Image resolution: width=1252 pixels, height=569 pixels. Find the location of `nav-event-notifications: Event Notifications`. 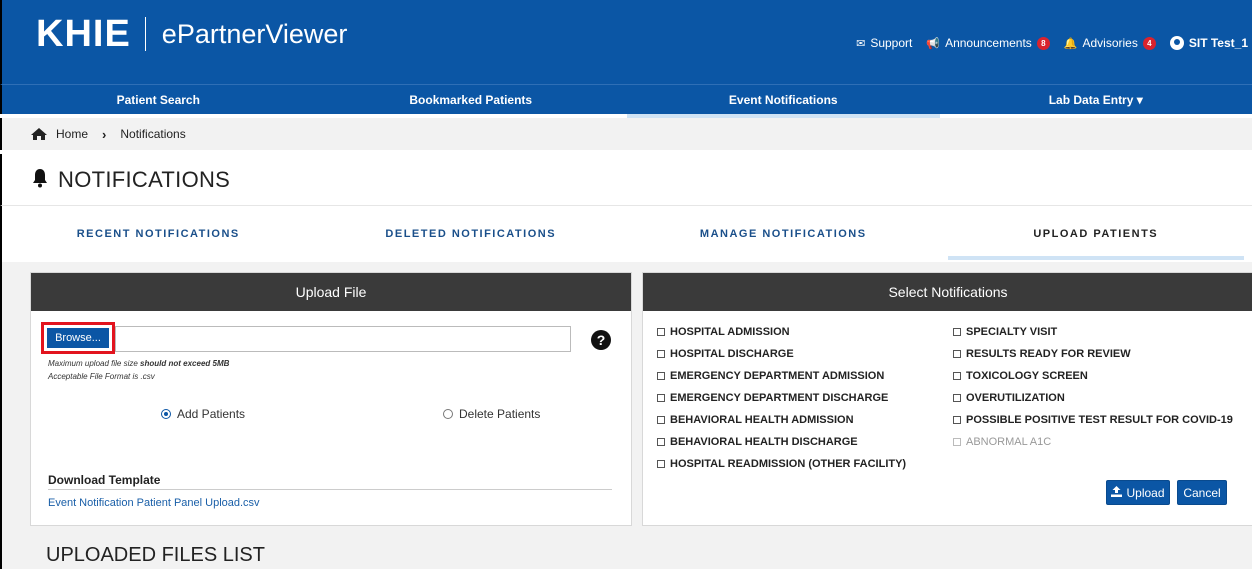

nav-event-notifications: Event Notifications is located at coordinates (783, 101).